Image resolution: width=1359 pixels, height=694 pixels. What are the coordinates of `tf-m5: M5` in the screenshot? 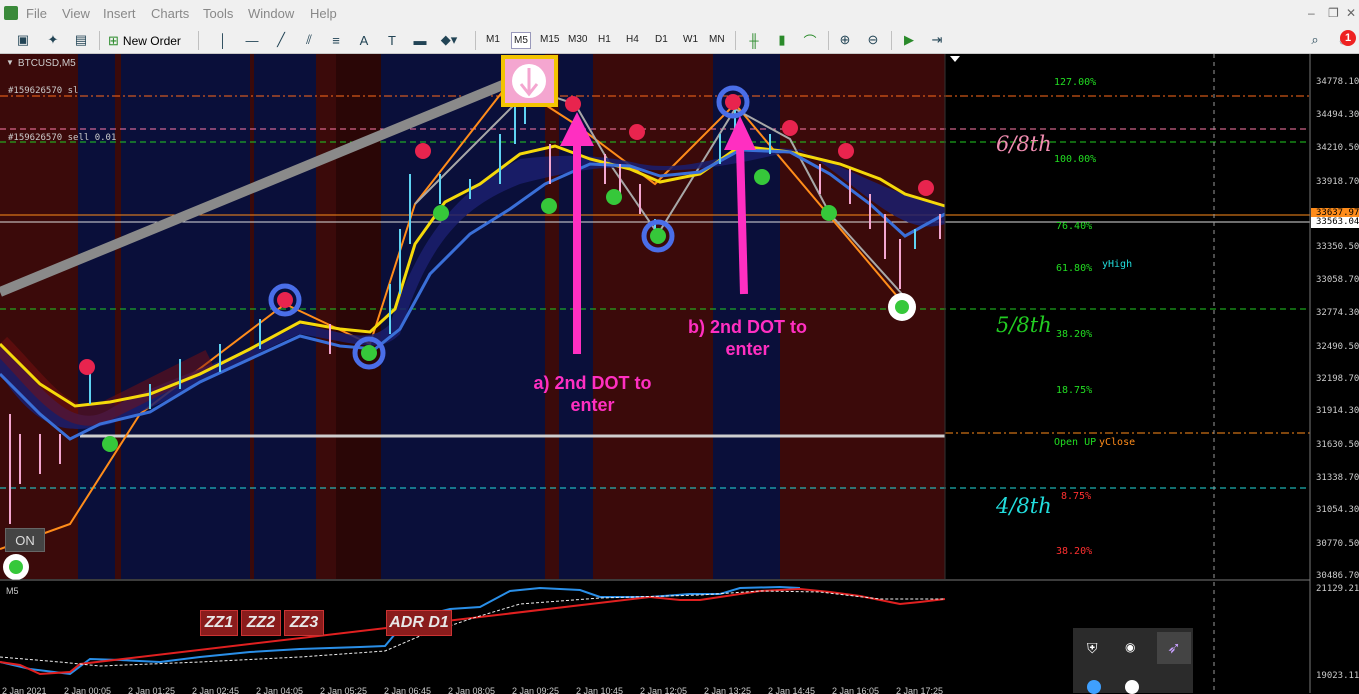 It's located at (521, 40).